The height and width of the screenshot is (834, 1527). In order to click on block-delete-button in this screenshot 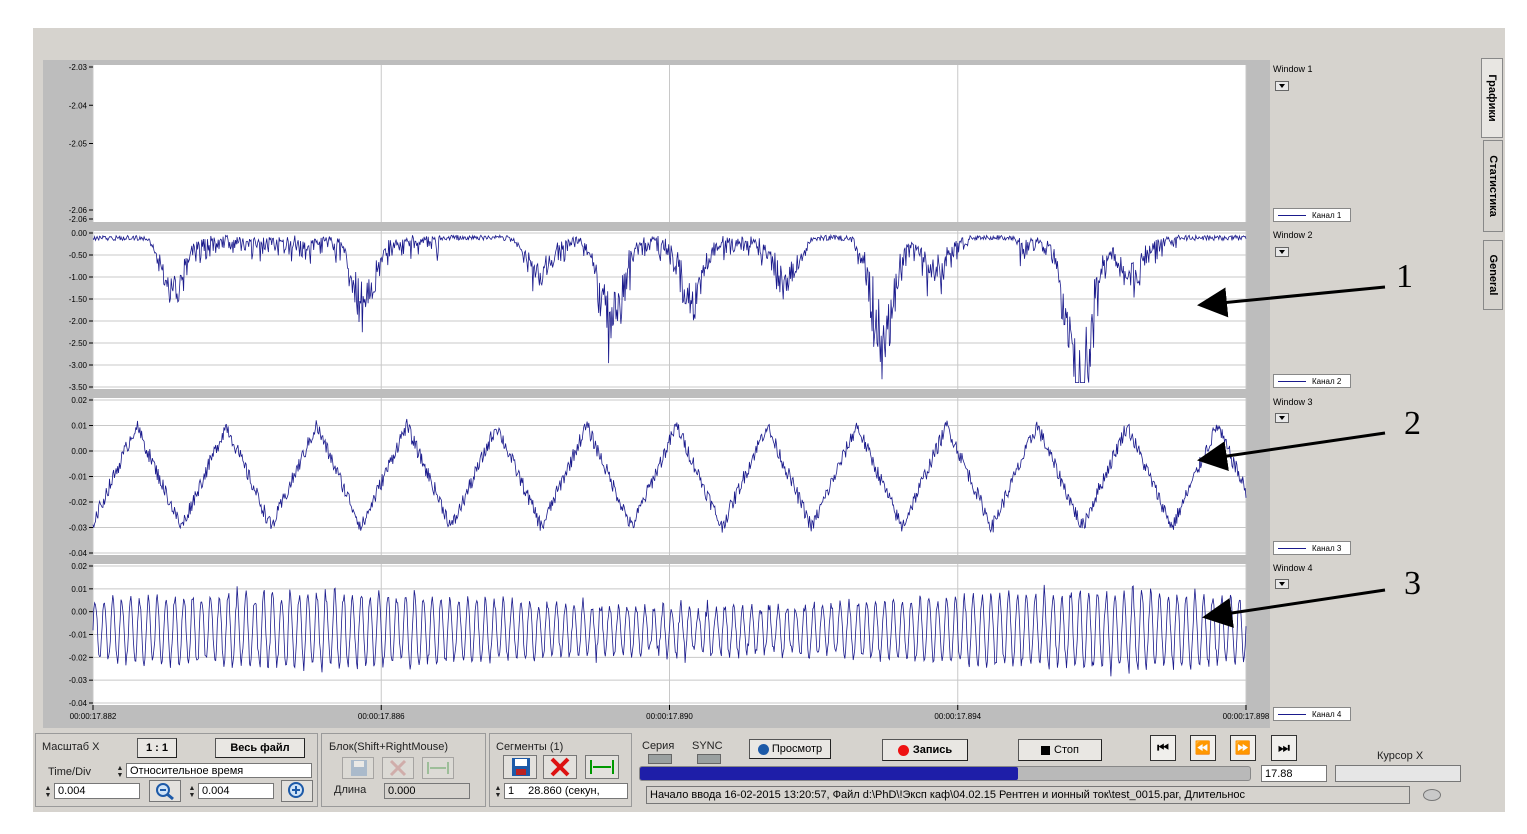, I will do `click(398, 768)`.